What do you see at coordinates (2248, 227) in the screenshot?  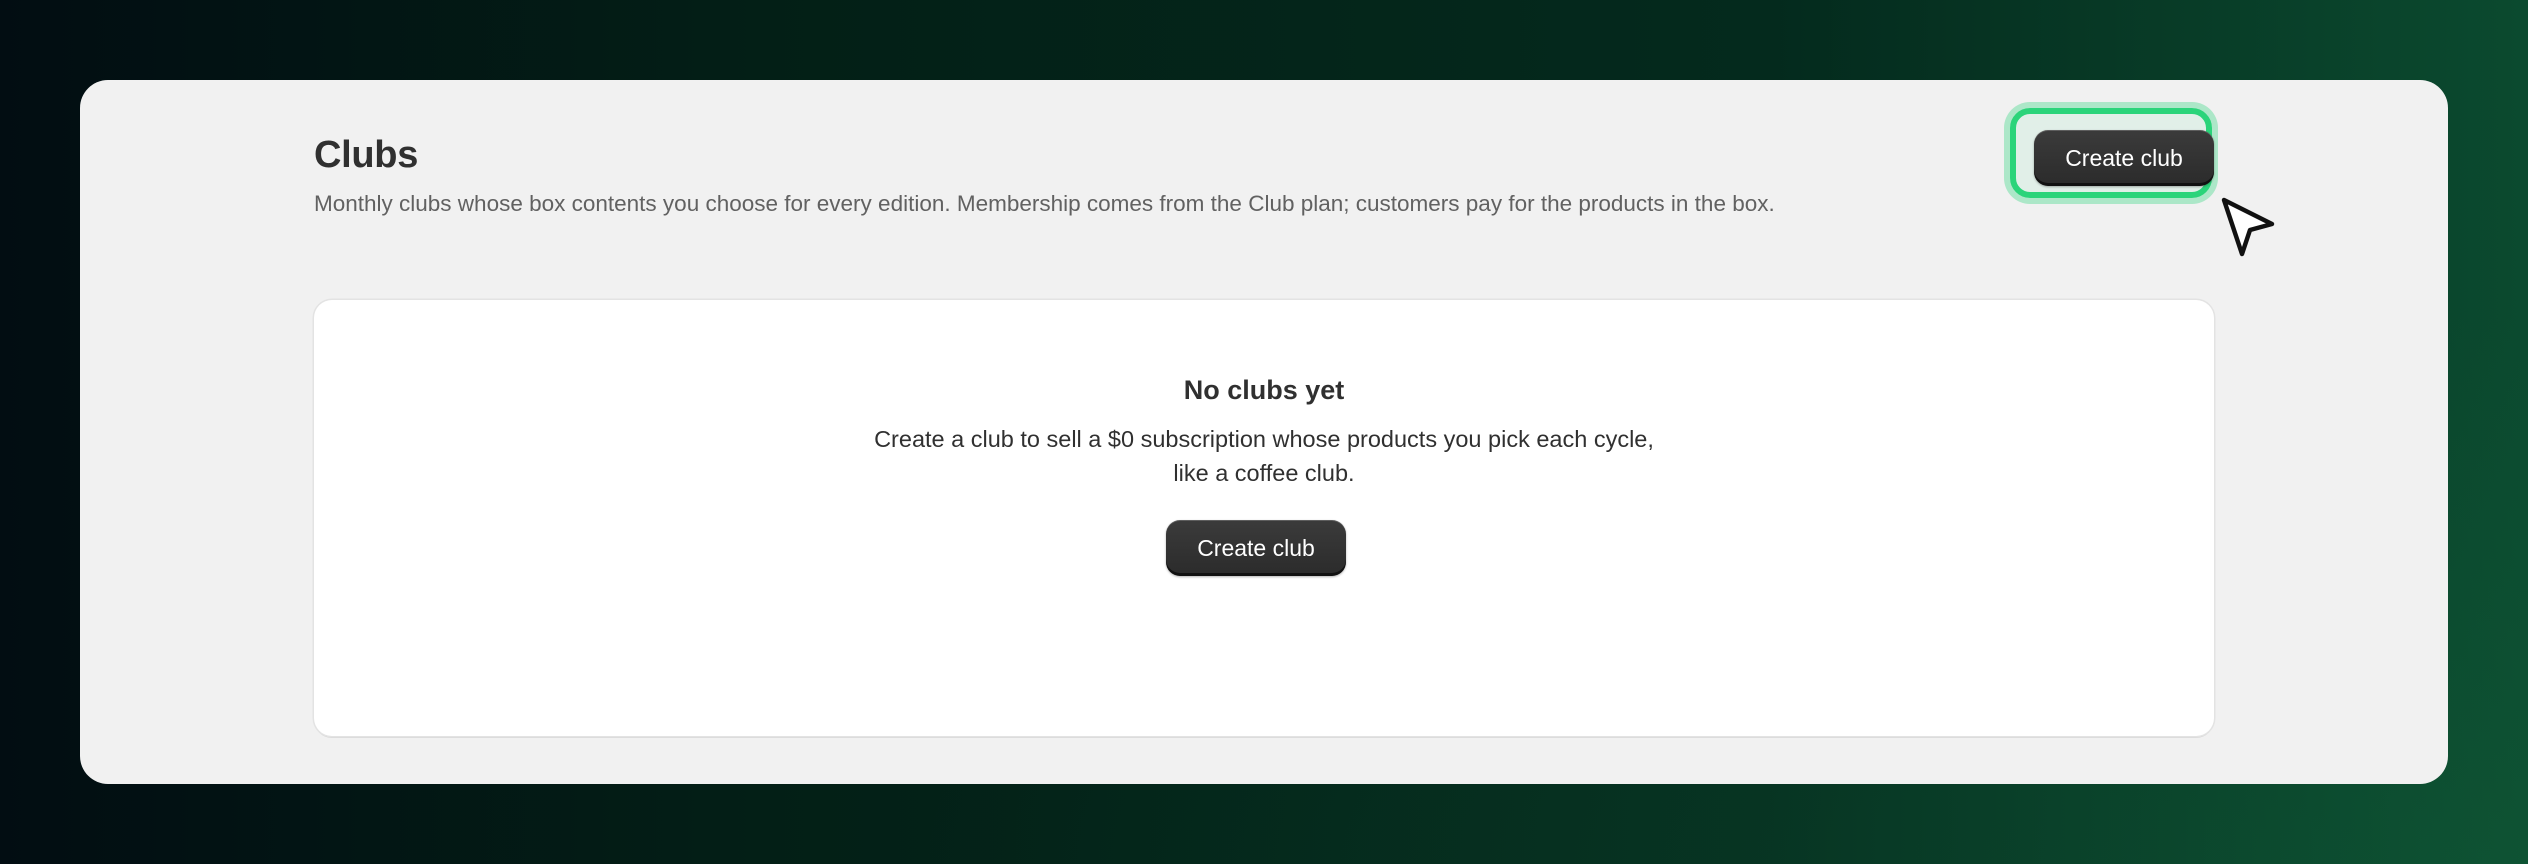 I see `mouse-pointer-icon` at bounding box center [2248, 227].